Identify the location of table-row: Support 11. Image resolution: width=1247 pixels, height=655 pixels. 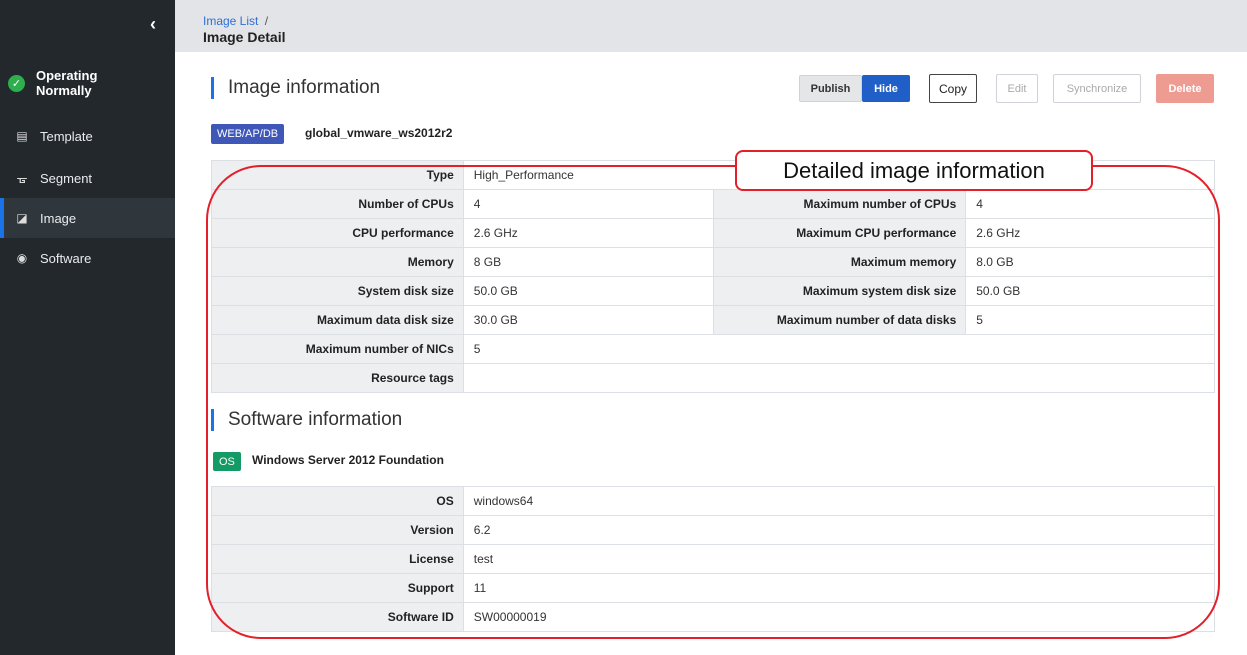
(713, 588).